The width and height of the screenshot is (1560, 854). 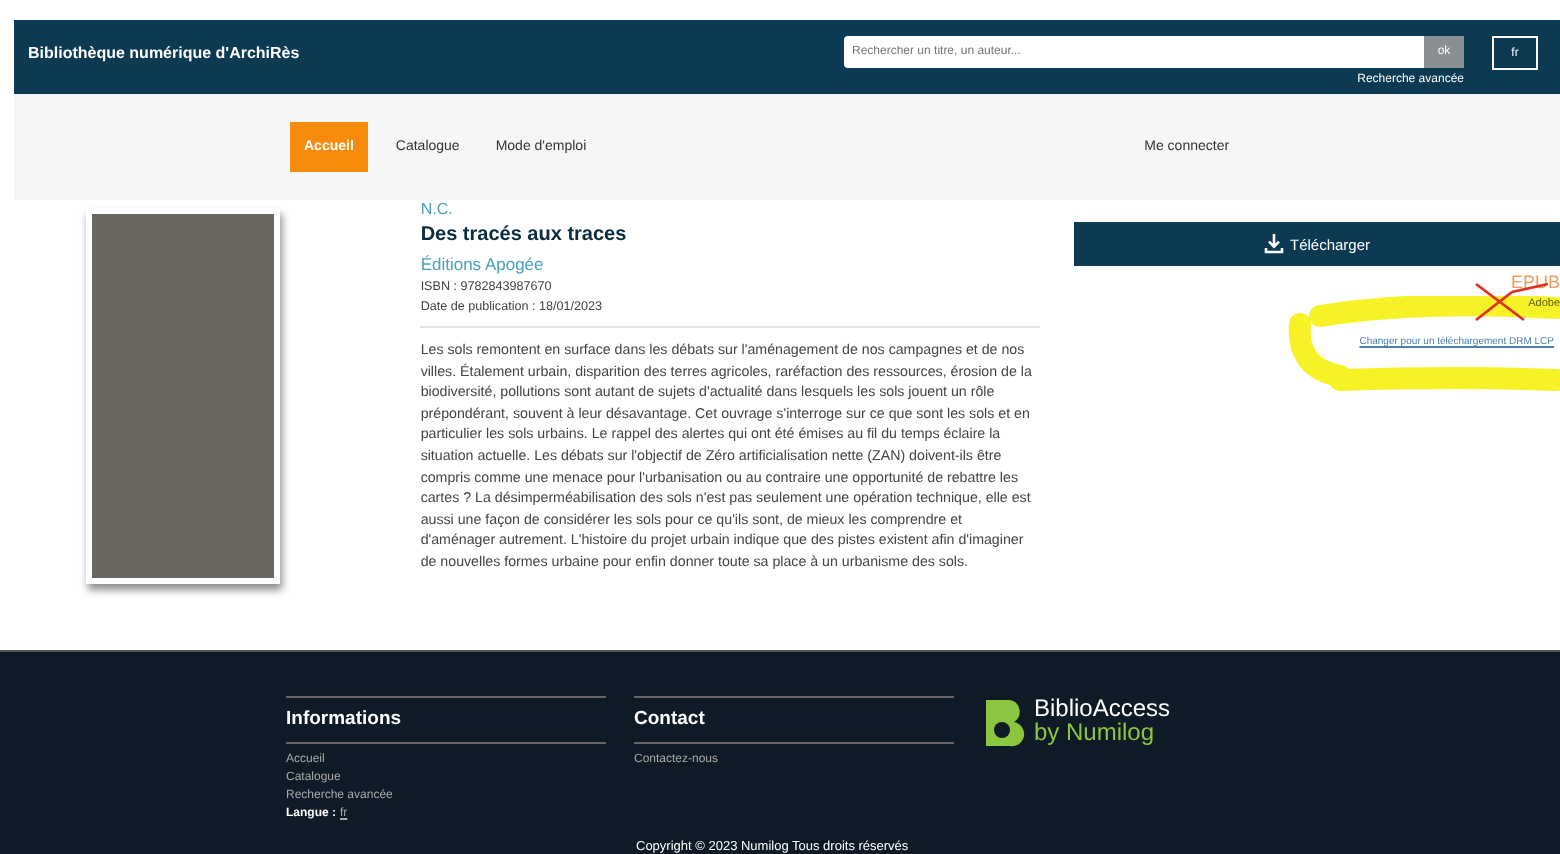 I want to click on footer-heading: Informations, so click(x=446, y=720).